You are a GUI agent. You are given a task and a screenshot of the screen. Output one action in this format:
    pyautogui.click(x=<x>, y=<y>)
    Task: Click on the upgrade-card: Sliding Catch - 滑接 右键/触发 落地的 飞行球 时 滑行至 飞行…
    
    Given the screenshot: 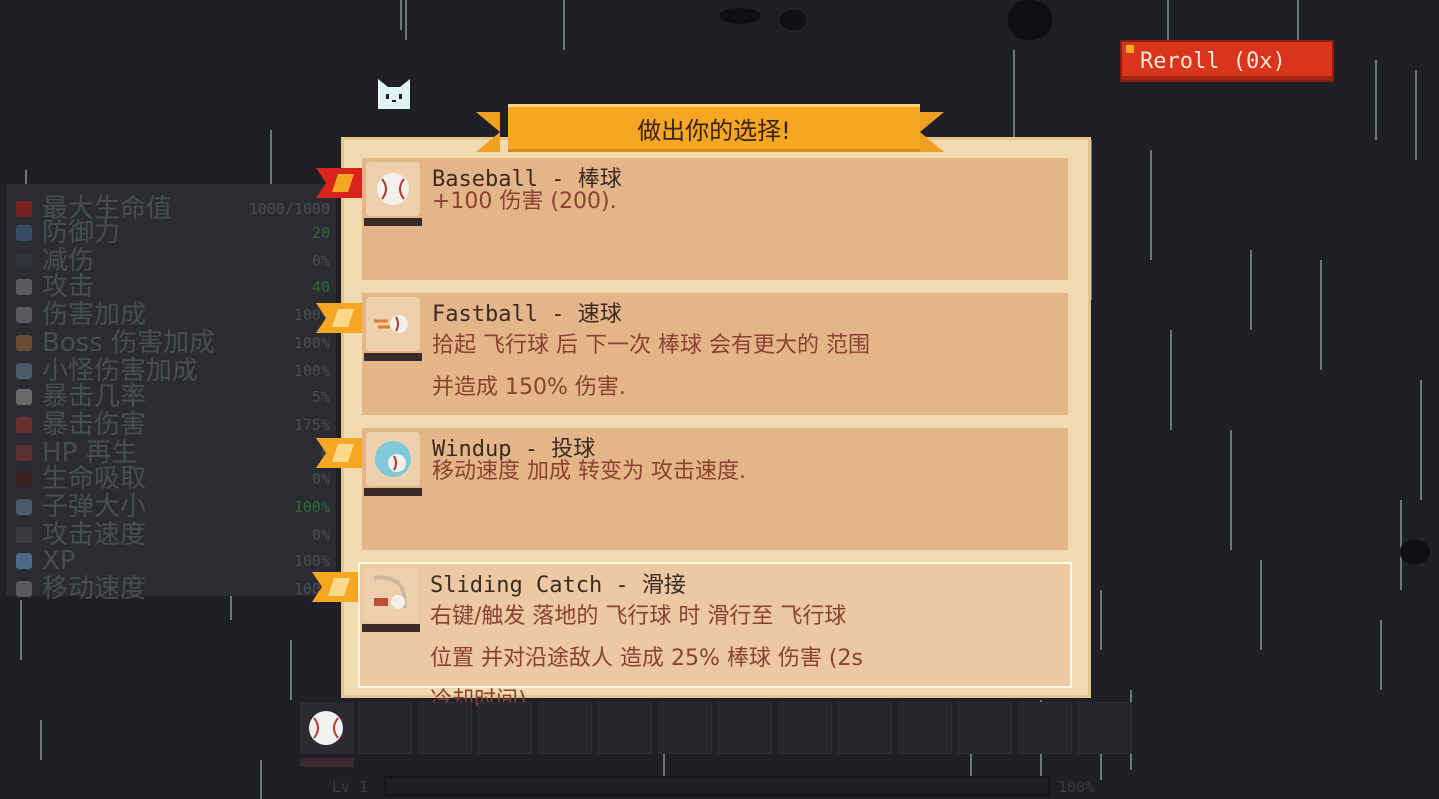 What is the action you would take?
    pyautogui.click(x=715, y=637)
    